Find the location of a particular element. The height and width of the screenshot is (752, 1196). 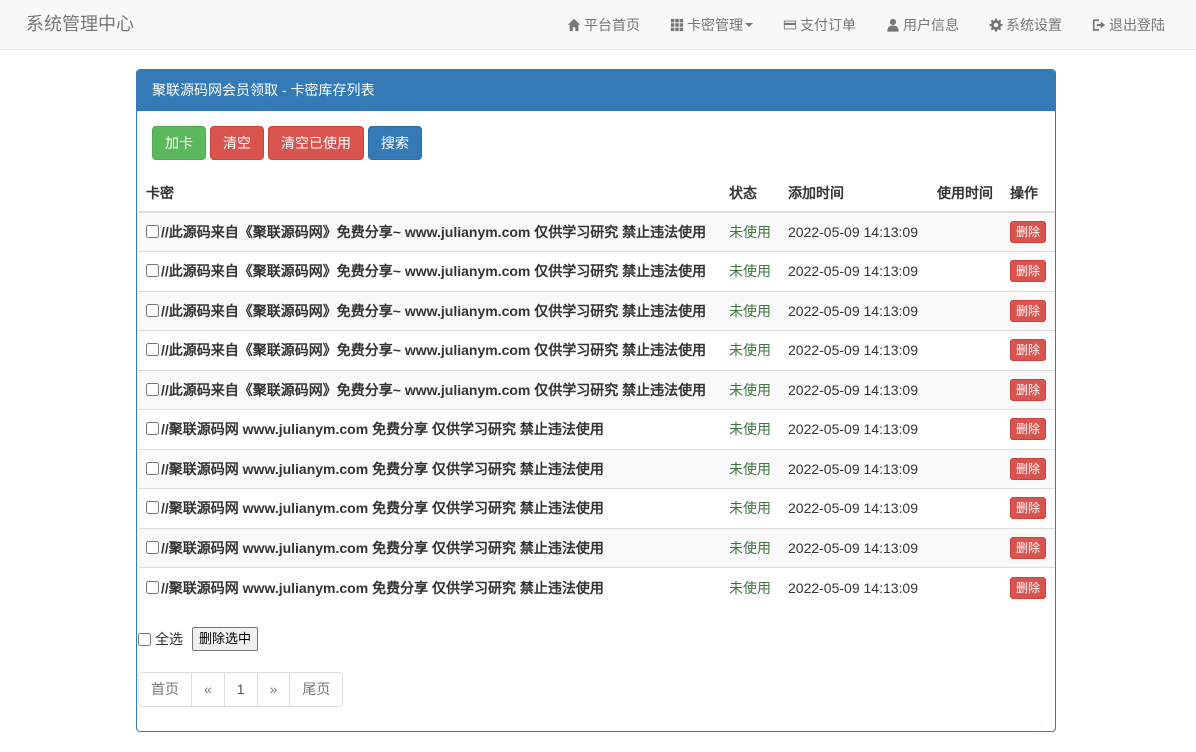

home-icon is located at coordinates (574, 25).